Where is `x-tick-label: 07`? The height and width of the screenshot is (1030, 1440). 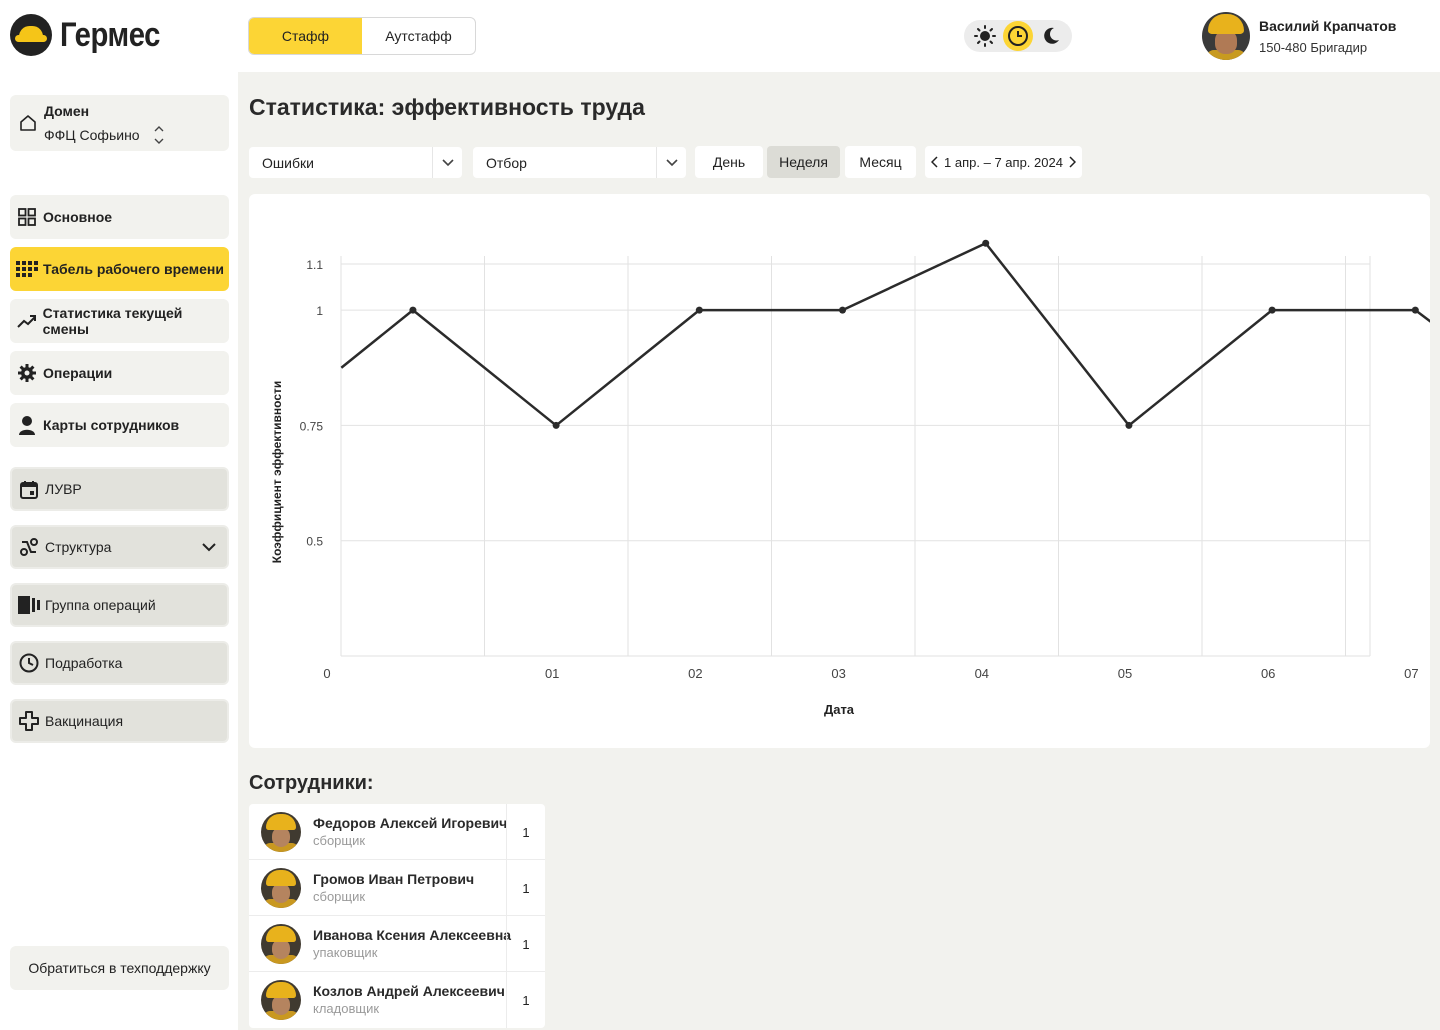 x-tick-label: 07 is located at coordinates (1411, 673).